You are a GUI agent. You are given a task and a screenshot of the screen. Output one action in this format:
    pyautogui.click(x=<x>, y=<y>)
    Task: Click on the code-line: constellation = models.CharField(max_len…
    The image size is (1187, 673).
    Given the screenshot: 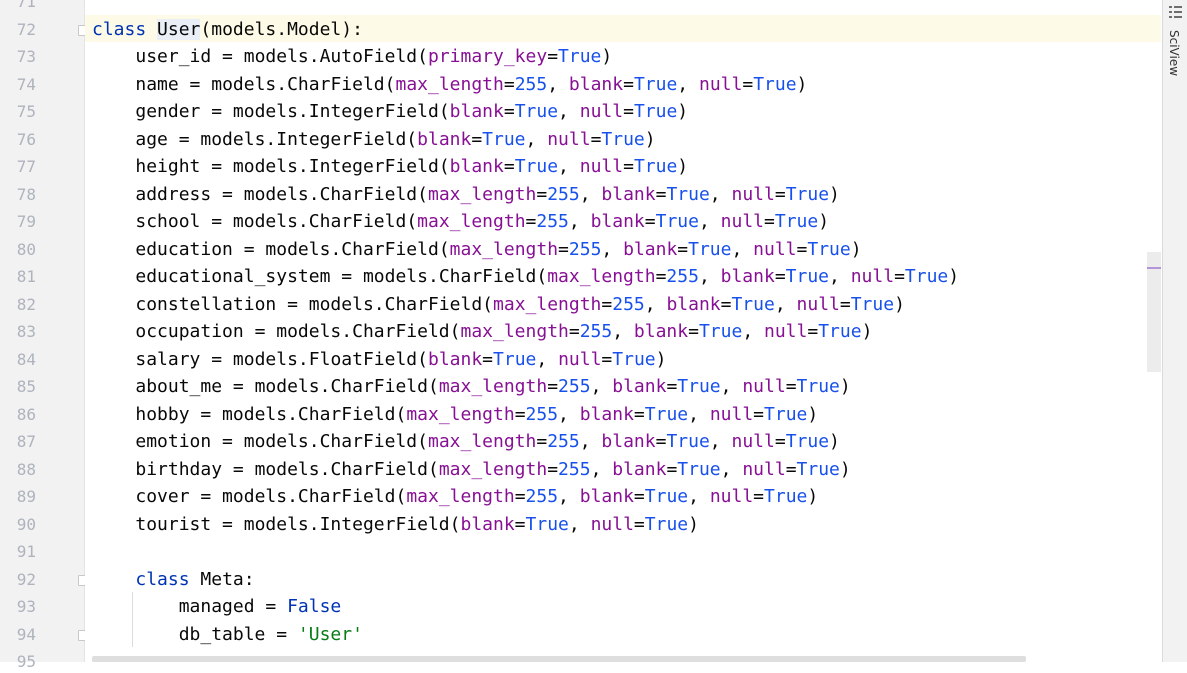 What is the action you would take?
    pyautogui.click(x=623, y=304)
    